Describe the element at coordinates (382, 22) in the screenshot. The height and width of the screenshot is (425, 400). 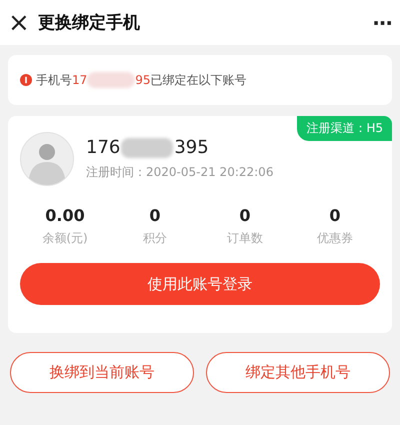
I see `more-button: ···` at that location.